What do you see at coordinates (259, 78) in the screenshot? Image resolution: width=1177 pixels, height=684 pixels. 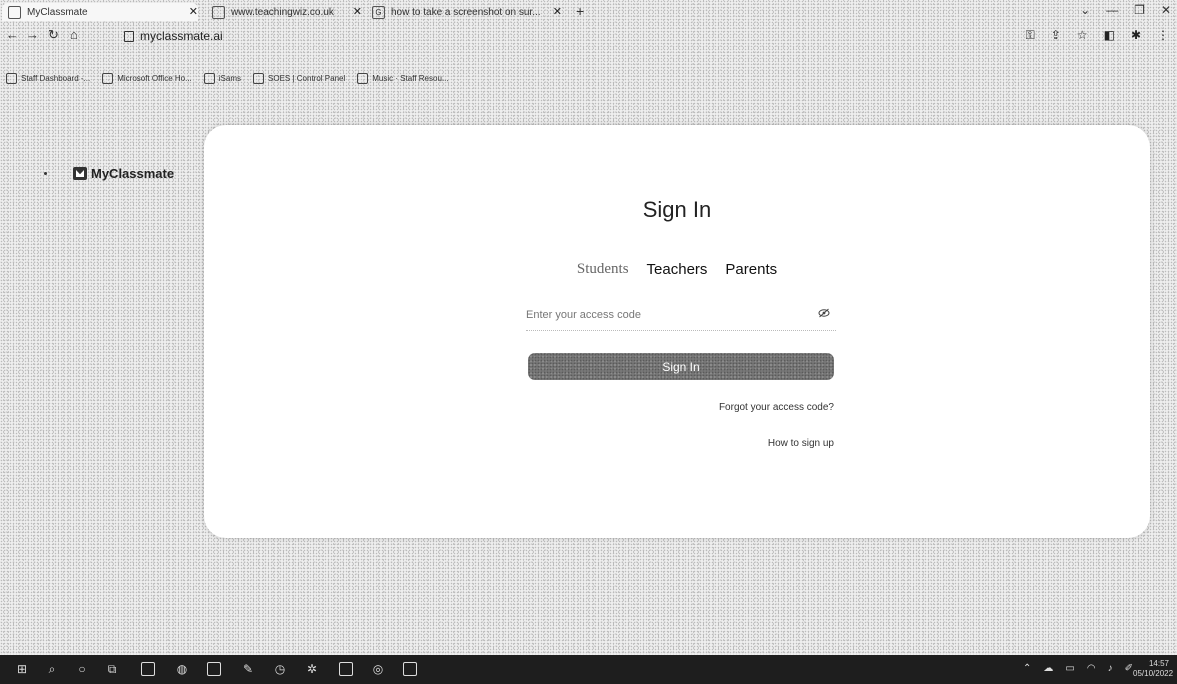 I see `gear-icon` at bounding box center [259, 78].